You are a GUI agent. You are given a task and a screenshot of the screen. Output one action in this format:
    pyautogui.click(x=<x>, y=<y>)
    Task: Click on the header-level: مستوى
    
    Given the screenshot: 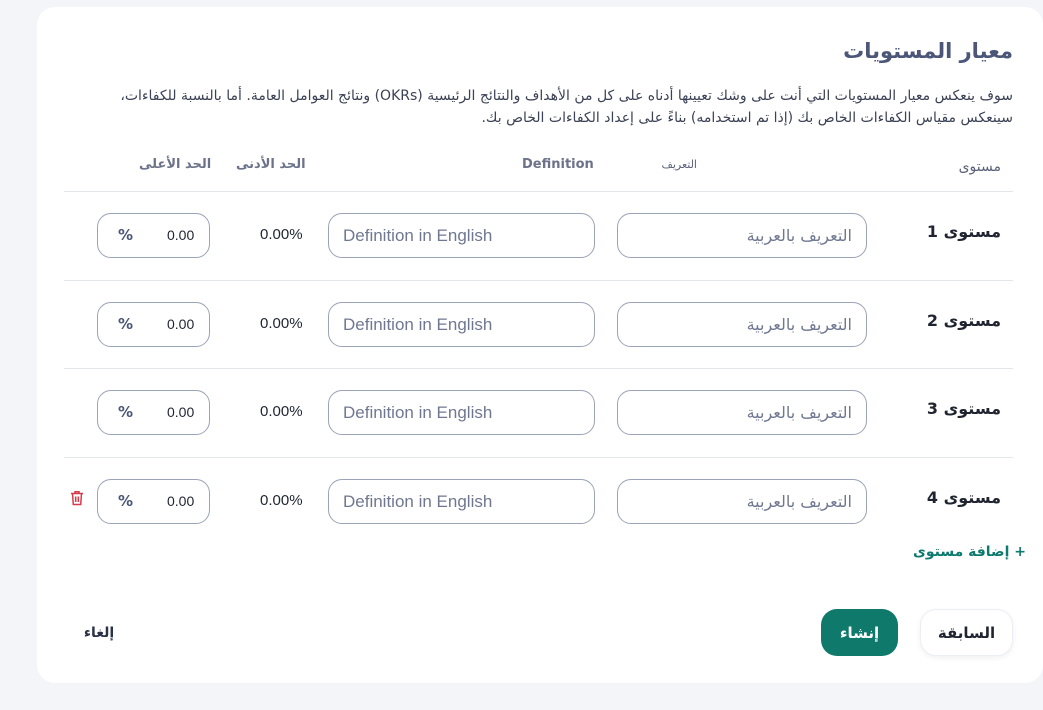 What is the action you would take?
    pyautogui.click(x=979, y=167)
    